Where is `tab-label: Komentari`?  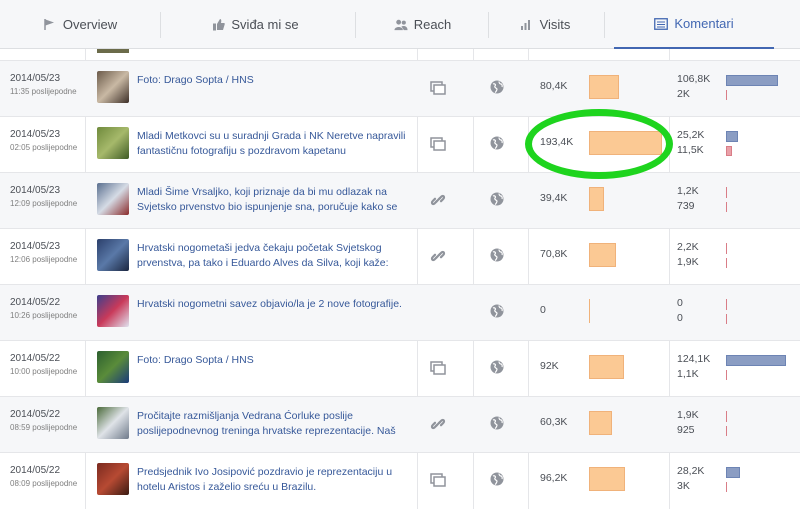 tab-label: Komentari is located at coordinates (704, 23).